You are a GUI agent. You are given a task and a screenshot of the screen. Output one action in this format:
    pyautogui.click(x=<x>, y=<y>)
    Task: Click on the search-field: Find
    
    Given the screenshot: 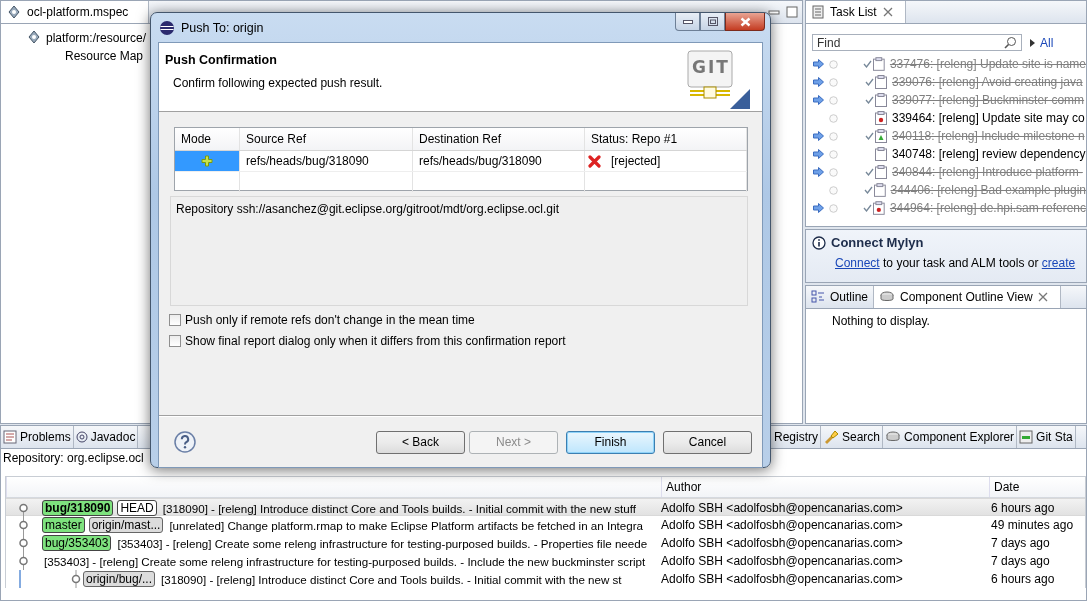 What is the action you would take?
    pyautogui.click(x=917, y=42)
    